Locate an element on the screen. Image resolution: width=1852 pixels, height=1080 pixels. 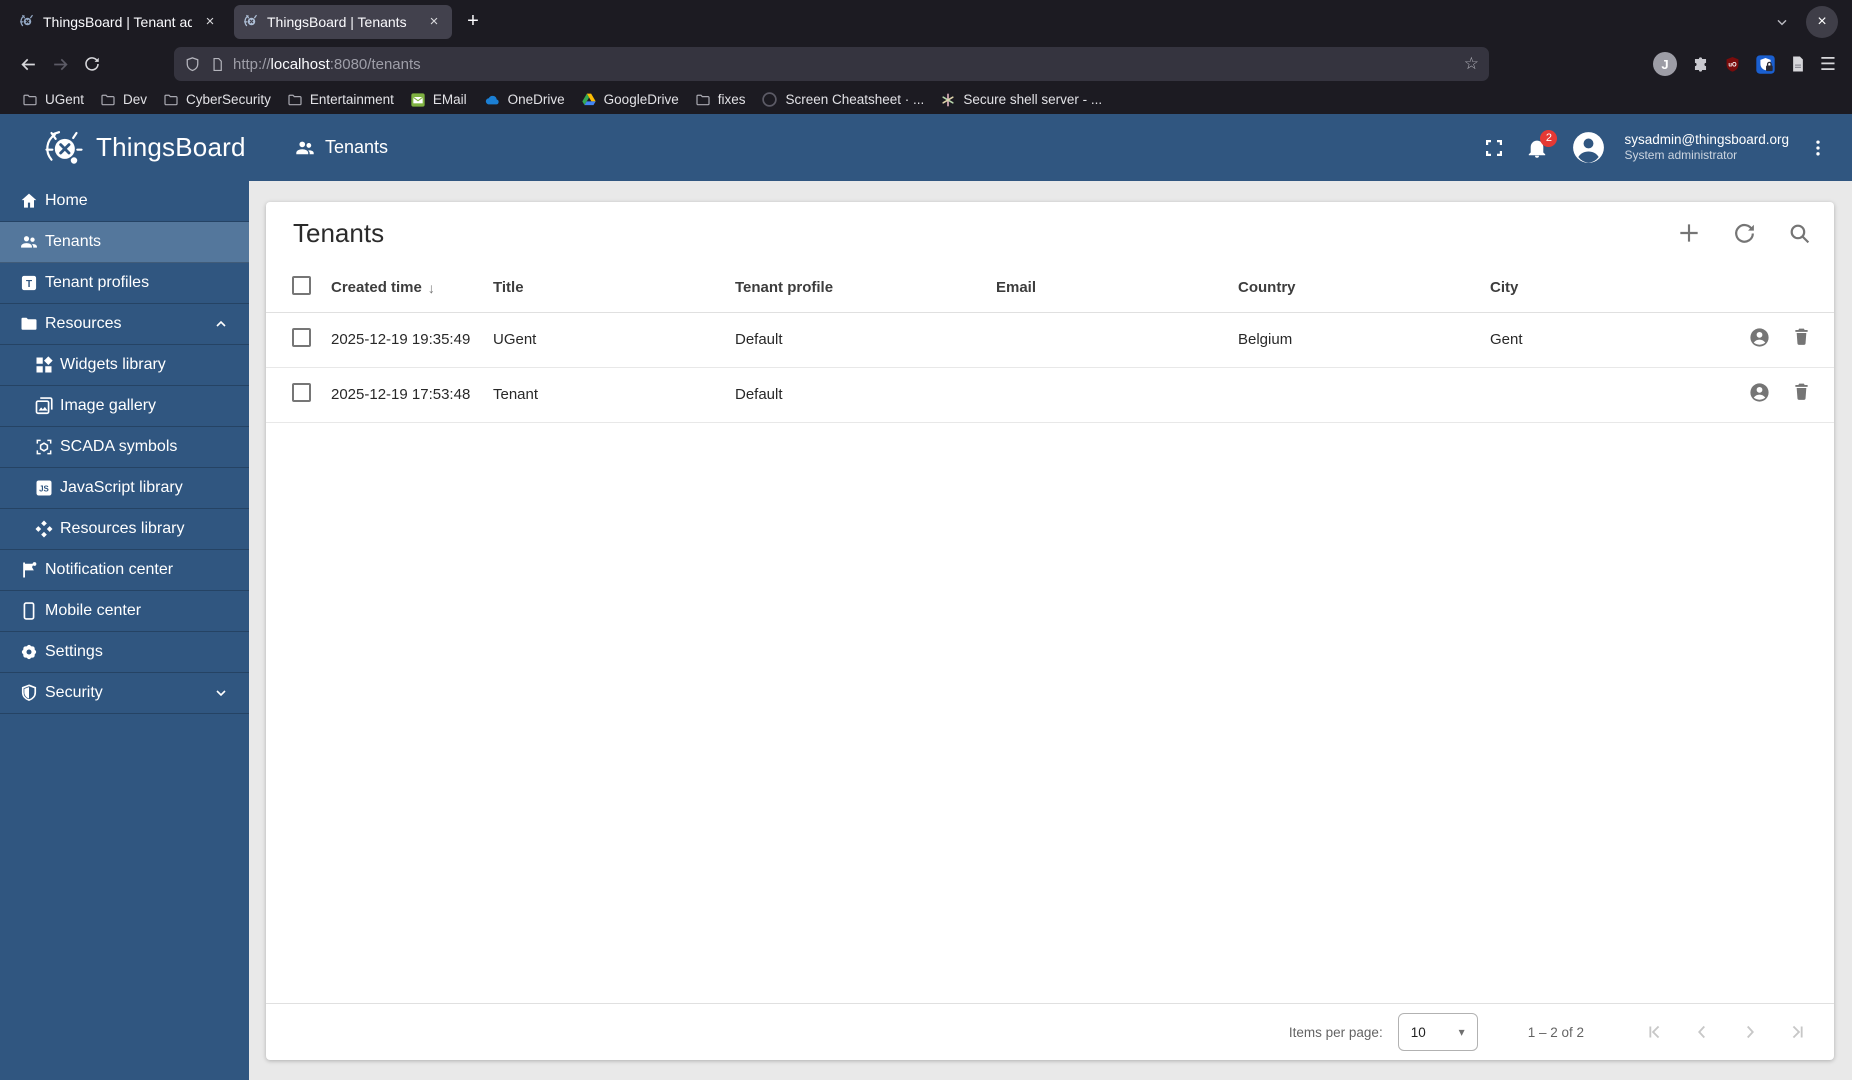
email-icon is located at coordinates (418, 100).